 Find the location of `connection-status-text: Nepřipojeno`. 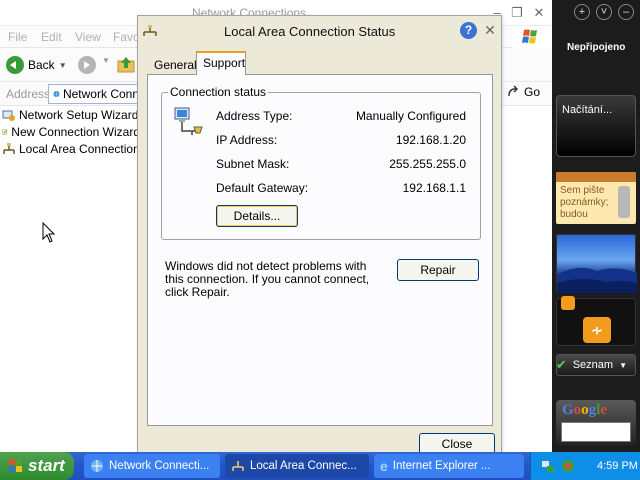

connection-status-text: Nepřipojeno is located at coordinates (596, 47).